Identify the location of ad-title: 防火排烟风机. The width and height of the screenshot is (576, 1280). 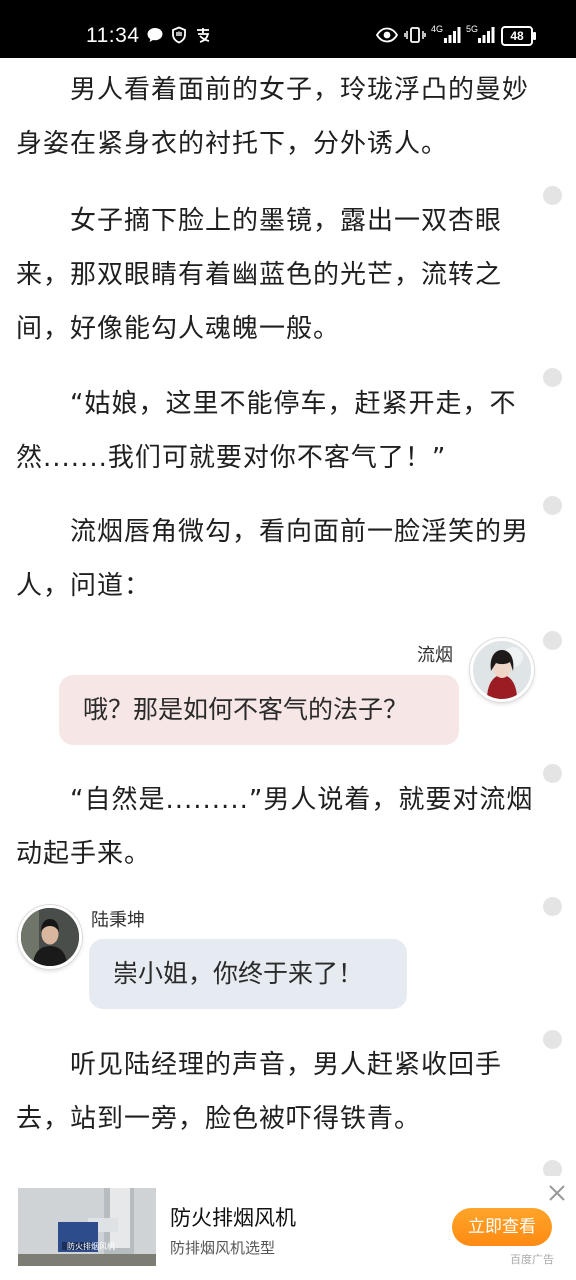
(233, 1217).